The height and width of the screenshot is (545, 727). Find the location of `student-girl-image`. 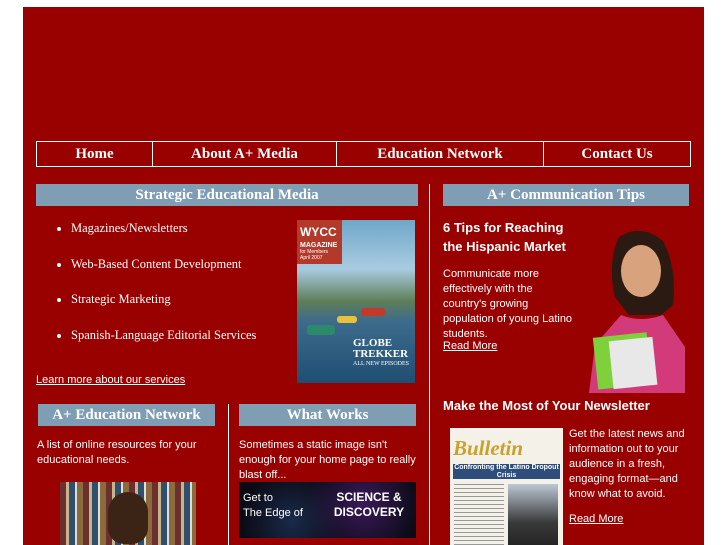

student-girl-image is located at coordinates (637, 311).